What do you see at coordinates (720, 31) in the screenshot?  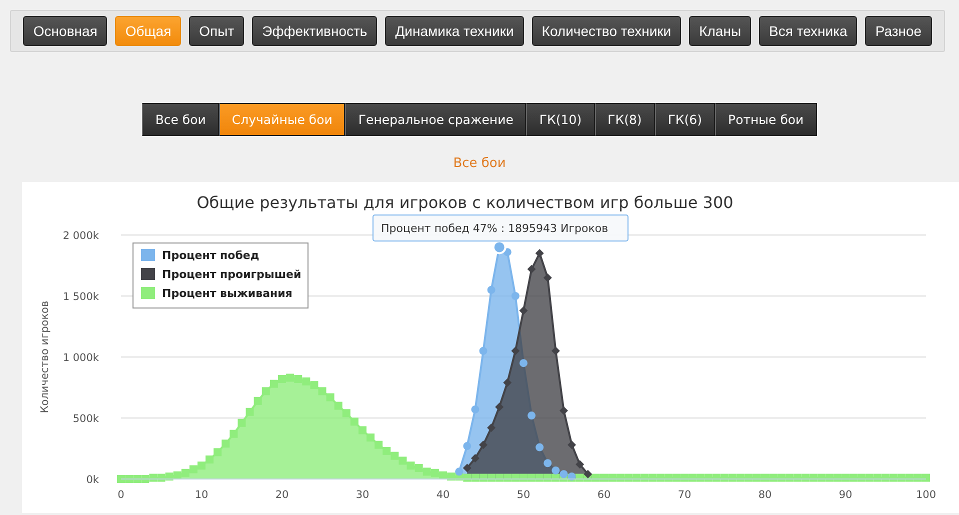 I see `nav-button: Кланы` at bounding box center [720, 31].